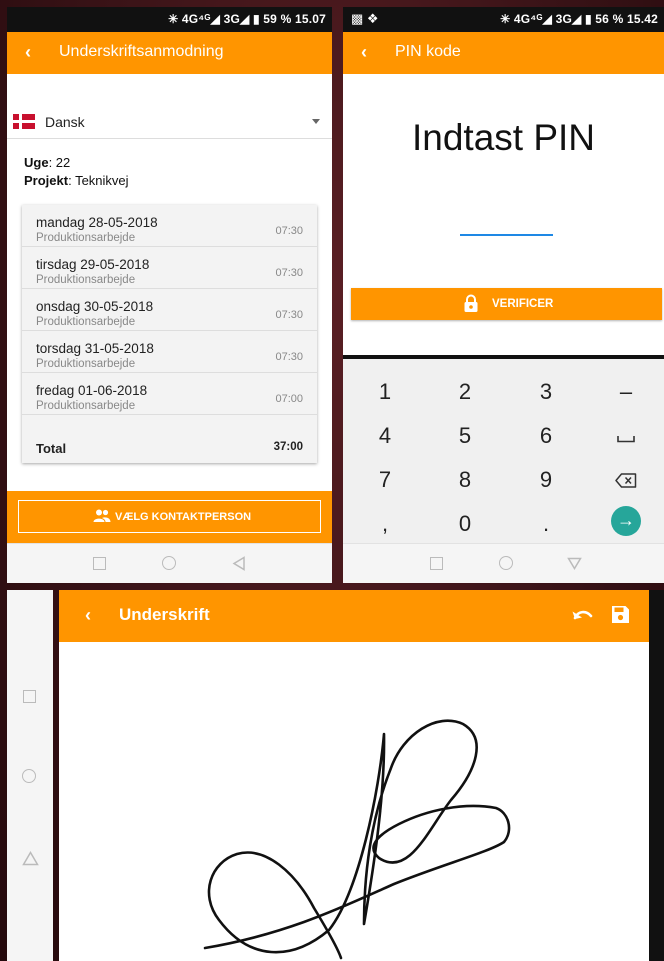 The height and width of the screenshot is (961, 664). Describe the element at coordinates (95, 306) in the screenshot. I see `day-name: onsdag 30-05-2018` at that location.